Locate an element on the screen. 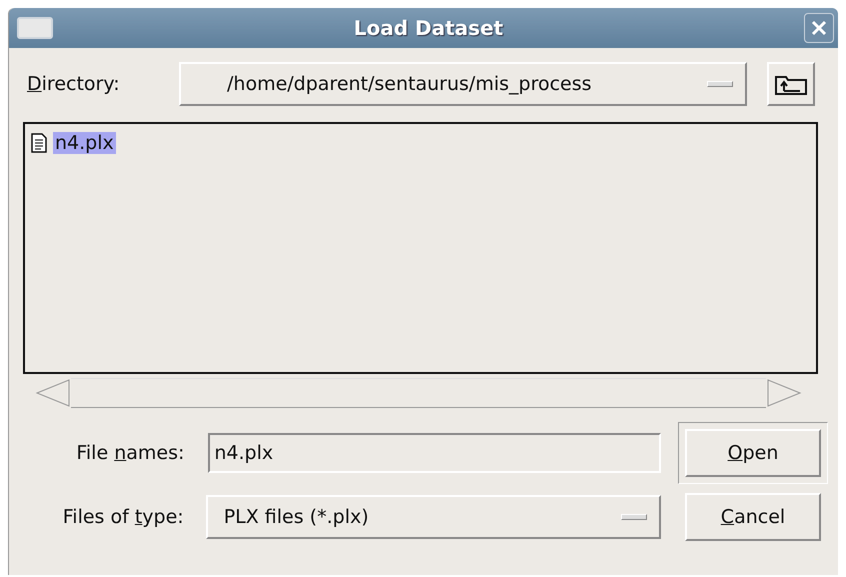 Image resolution: width=846 pixels, height=577 pixels. directory-label: Directory: is located at coordinates (73, 84).